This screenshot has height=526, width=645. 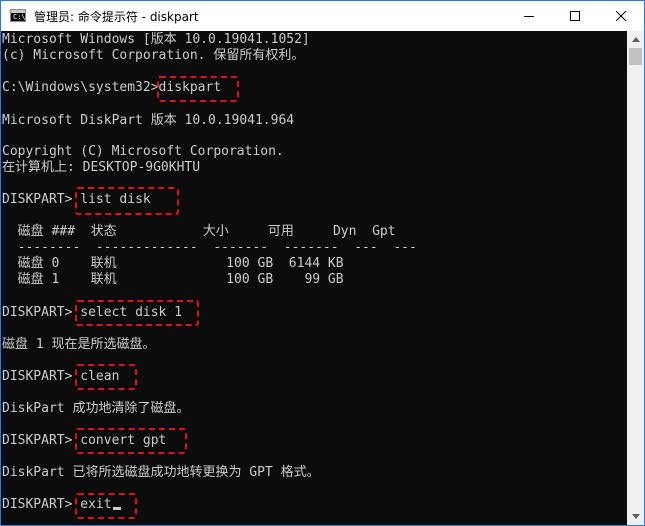 What do you see at coordinates (161, 472) in the screenshot?
I see `convert-result-line: DiskPart 已将所选磁盘成功地转更换为 GPT 格式。` at bounding box center [161, 472].